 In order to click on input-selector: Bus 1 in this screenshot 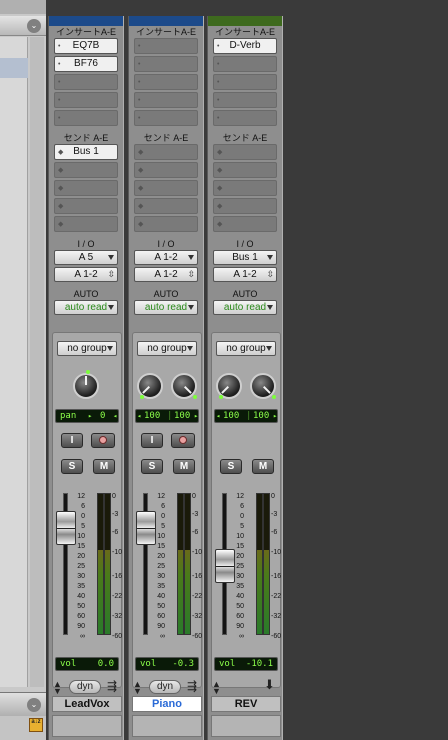, I will do `click(245, 257)`.